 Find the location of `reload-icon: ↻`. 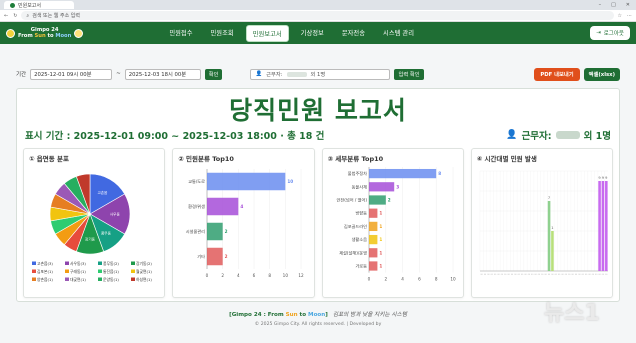

reload-icon: ↻ is located at coordinates (15, 16).